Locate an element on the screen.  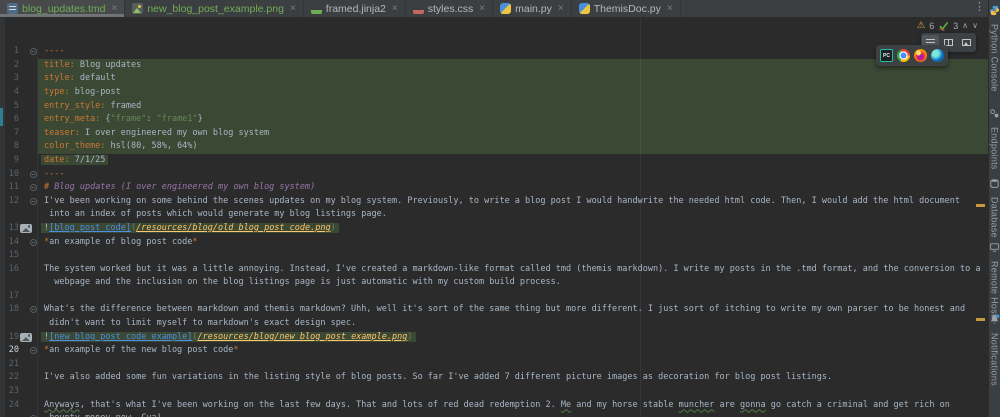
code-text: and my horse stable is located at coordinates (625, 404).